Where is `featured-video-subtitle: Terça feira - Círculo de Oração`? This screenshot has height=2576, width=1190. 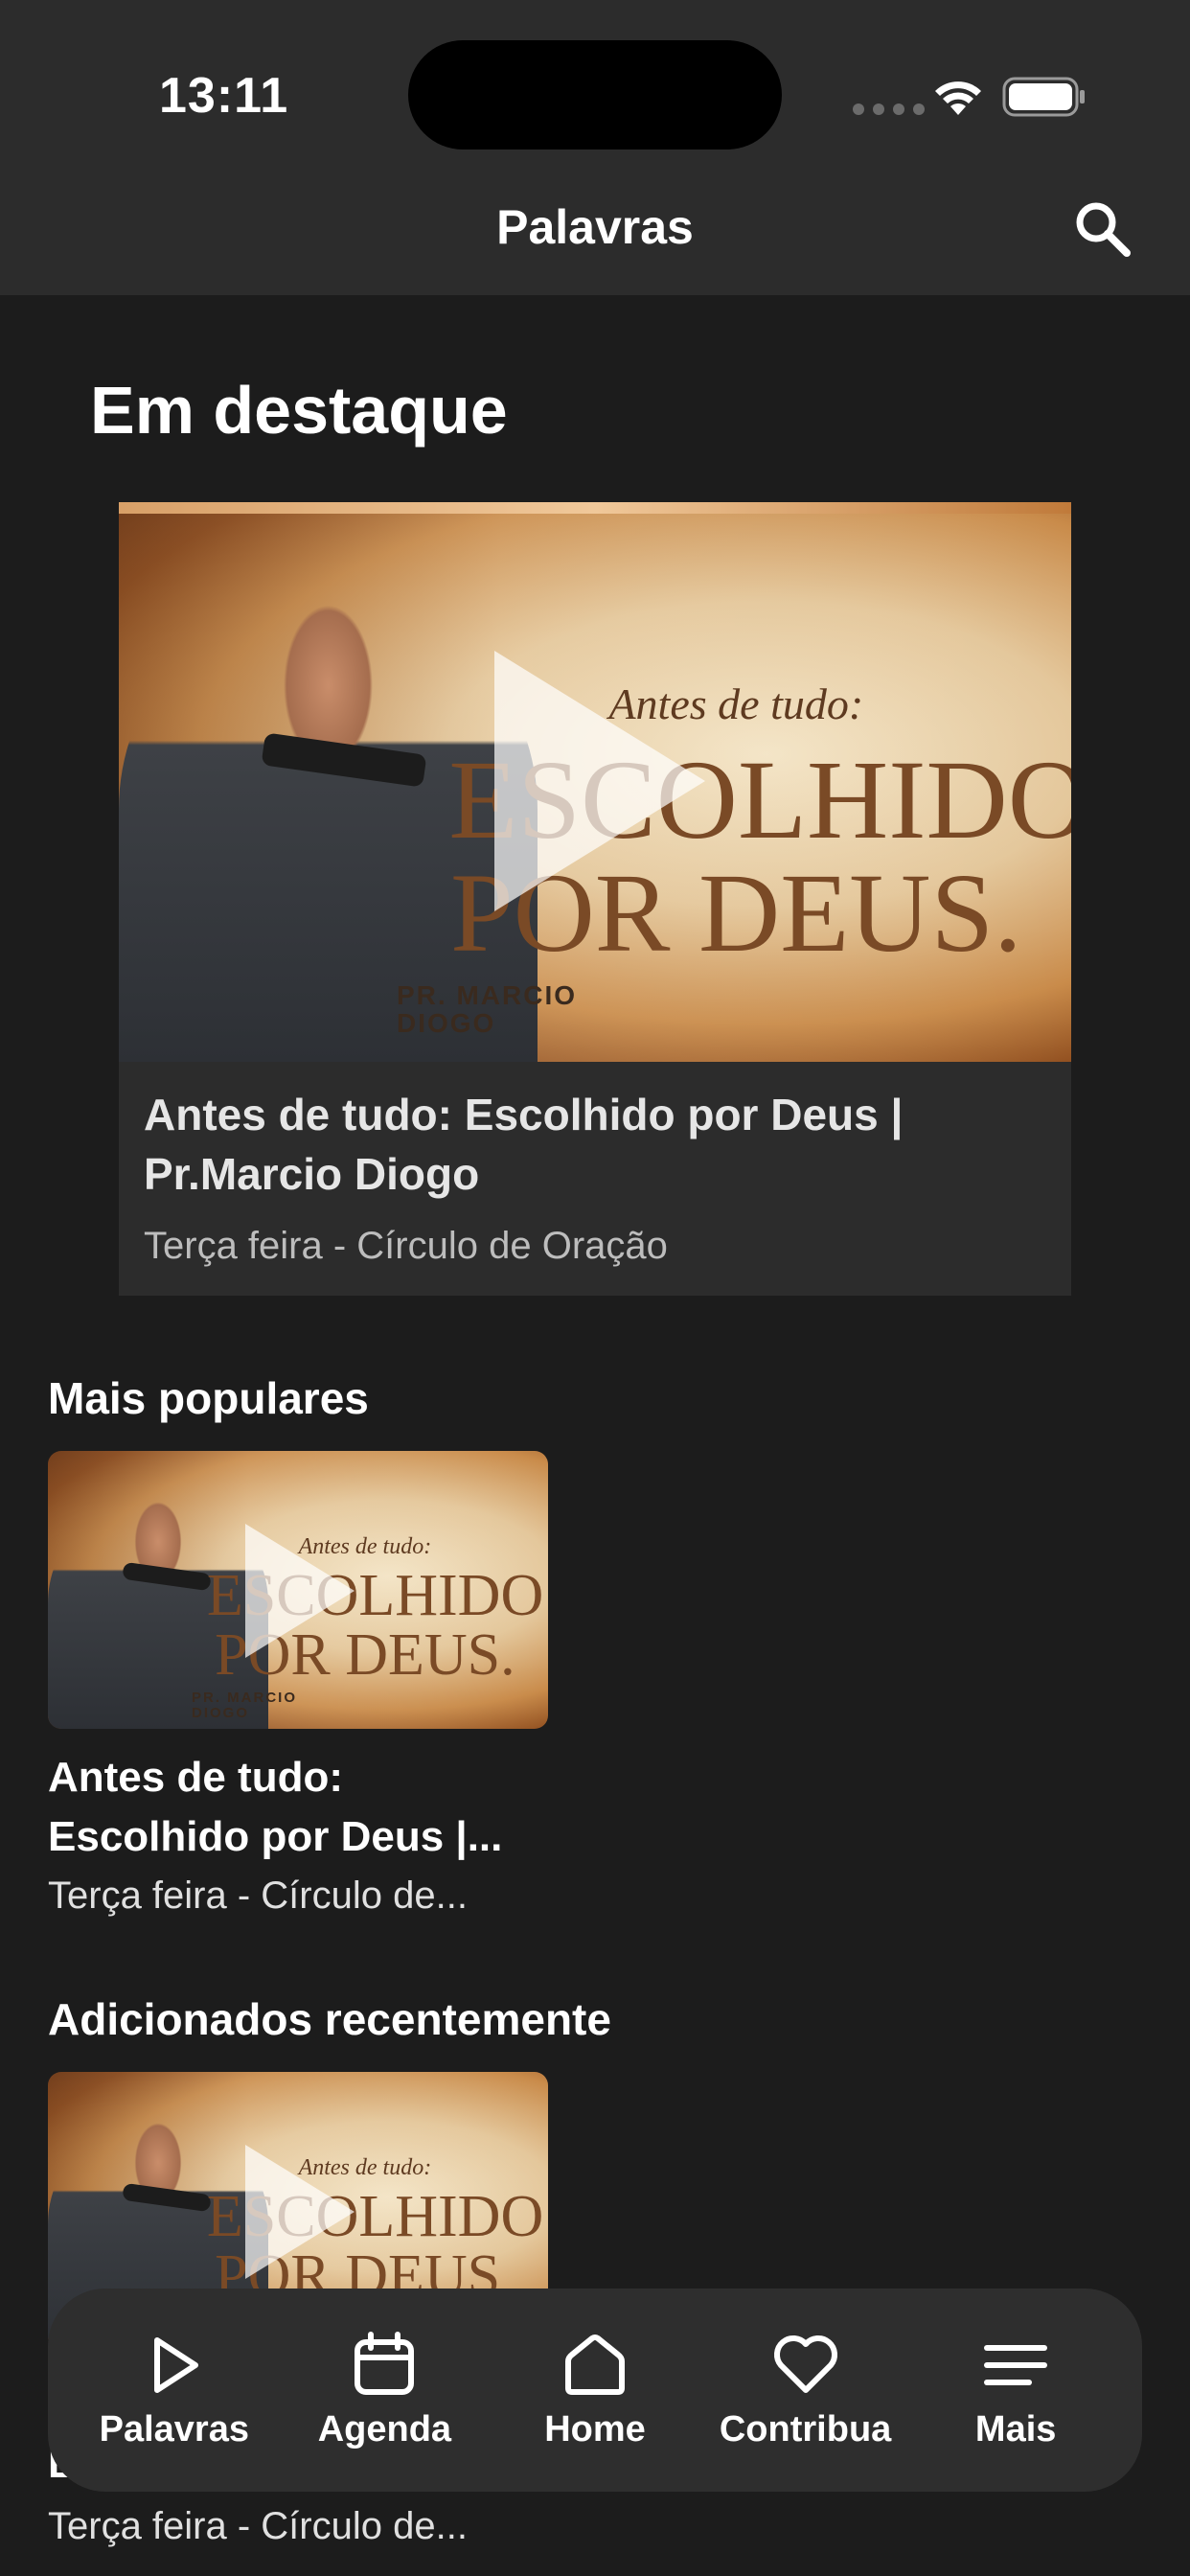 featured-video-subtitle: Terça feira - Círculo de Oração is located at coordinates (406, 1246).